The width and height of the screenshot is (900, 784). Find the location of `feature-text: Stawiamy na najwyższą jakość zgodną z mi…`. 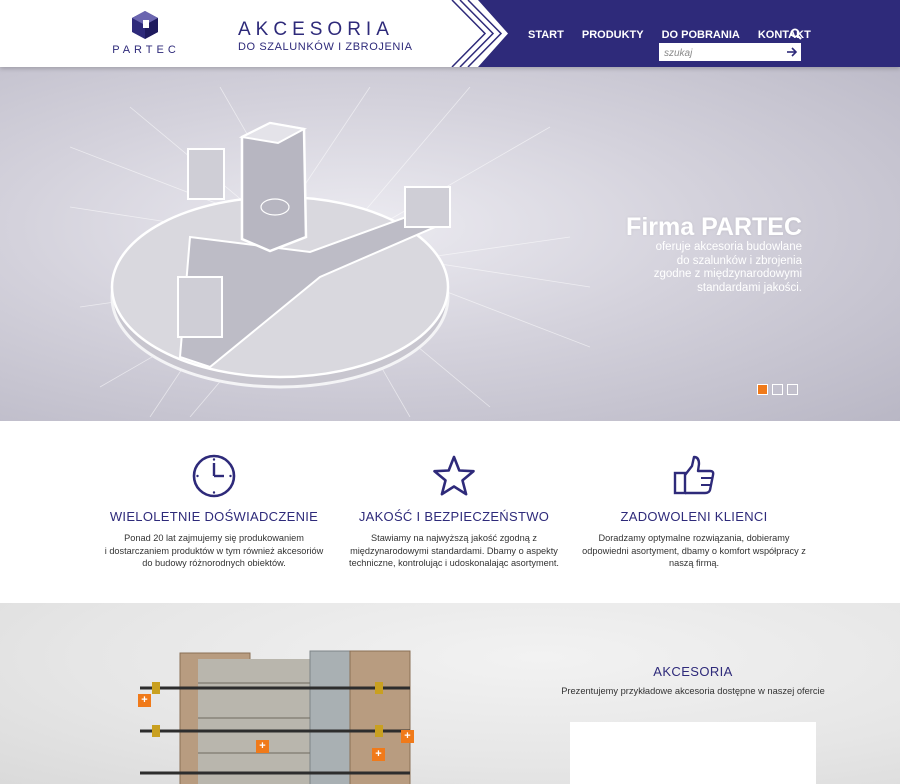

feature-text: Stawiamy na najwyższą jakość zgodną z mi… is located at coordinates (454, 551).